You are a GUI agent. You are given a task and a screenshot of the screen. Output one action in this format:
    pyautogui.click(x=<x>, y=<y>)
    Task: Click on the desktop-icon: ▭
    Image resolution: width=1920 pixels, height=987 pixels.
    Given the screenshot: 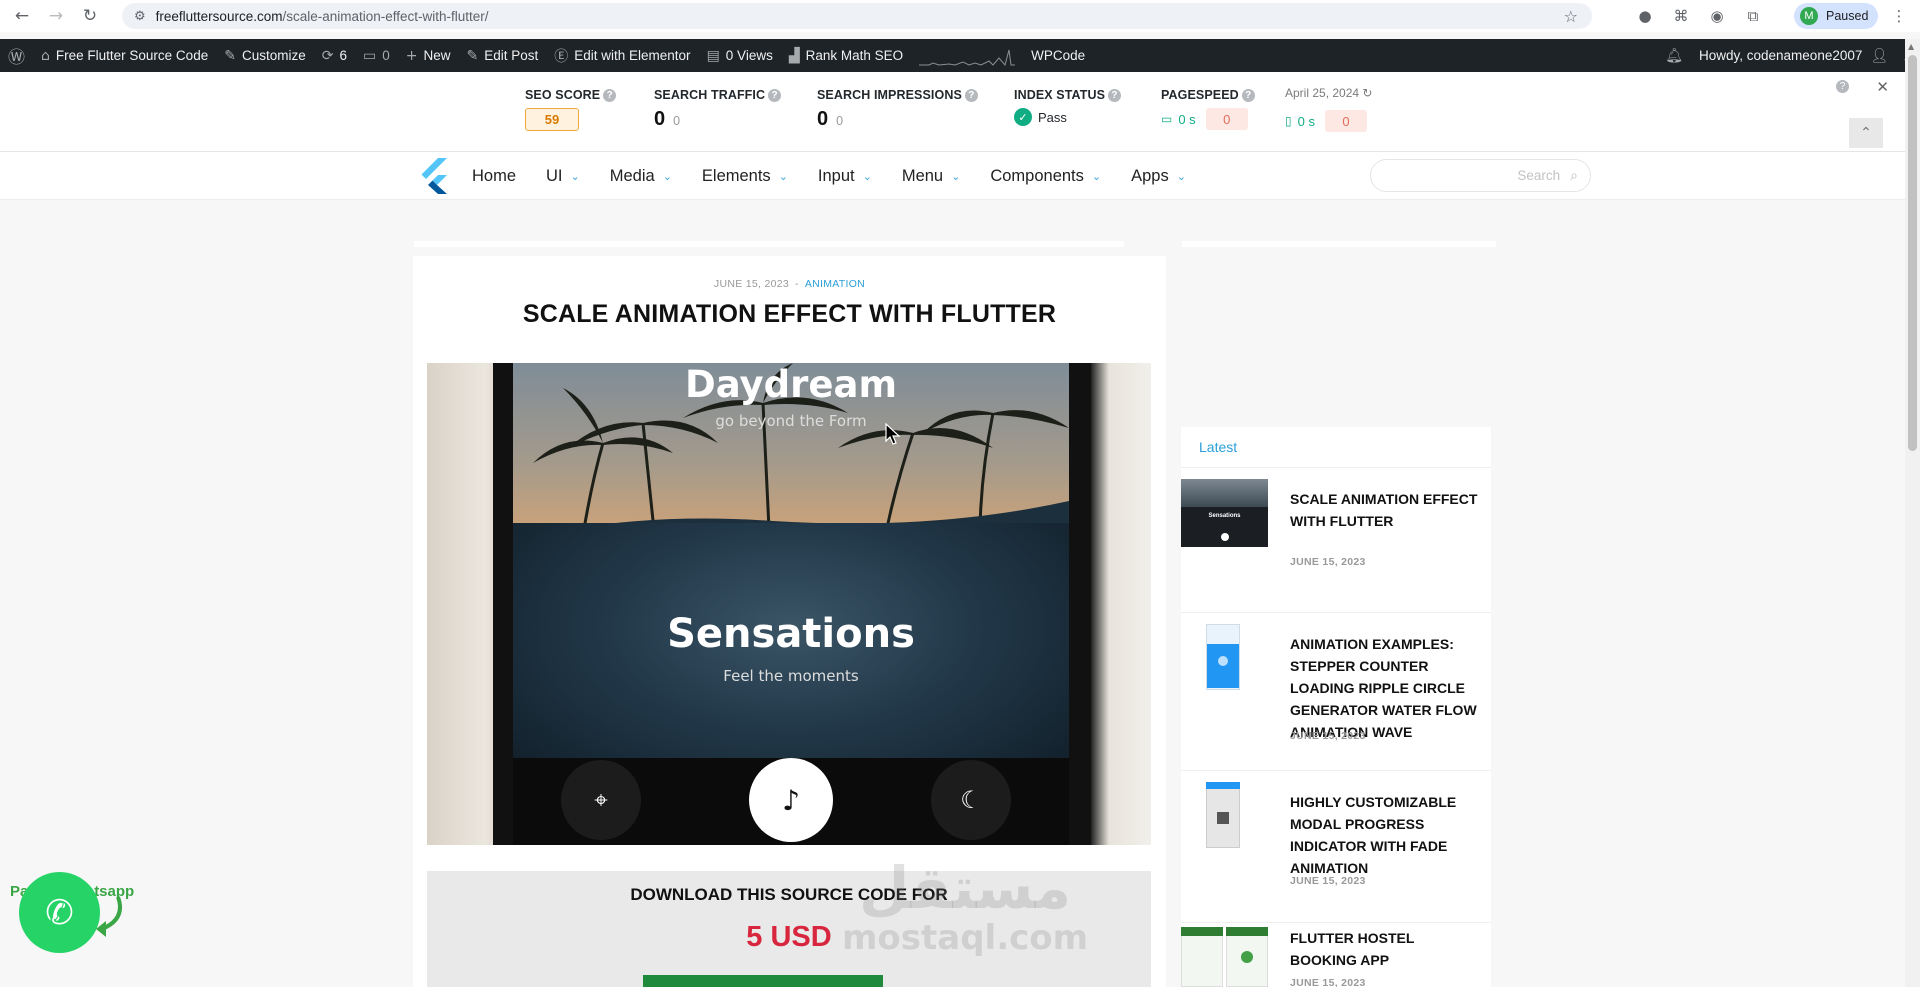 What is the action you would take?
    pyautogui.click(x=1167, y=119)
    